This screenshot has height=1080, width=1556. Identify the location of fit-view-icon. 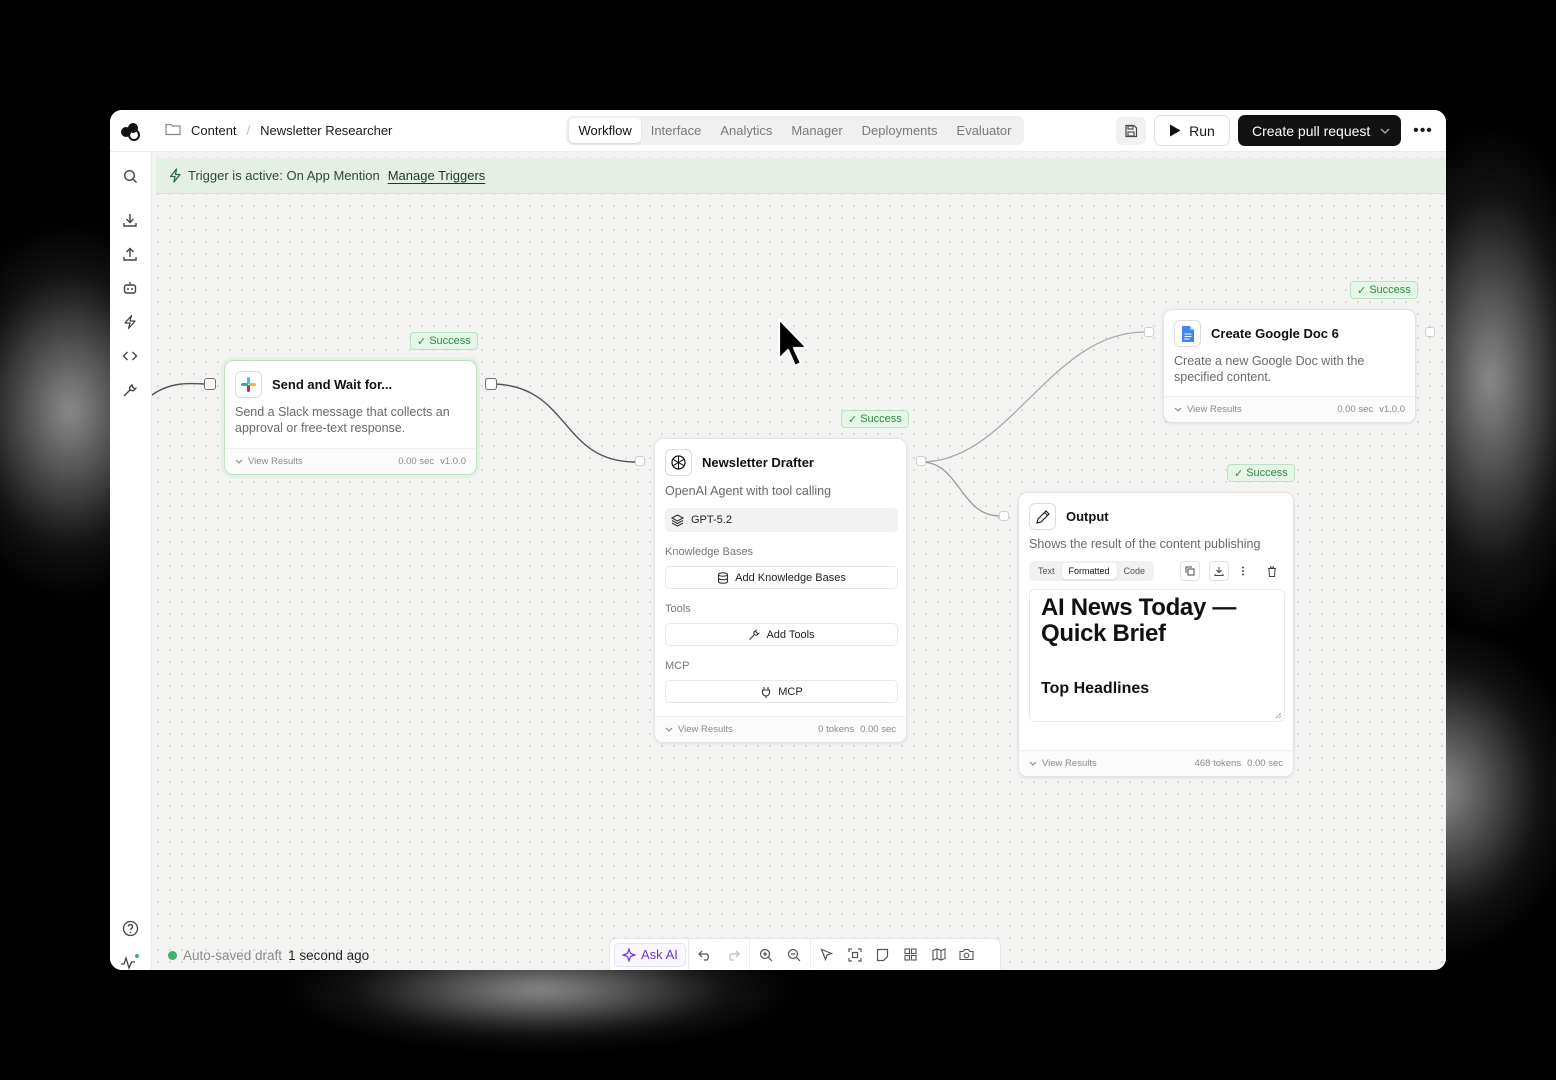
(855, 955).